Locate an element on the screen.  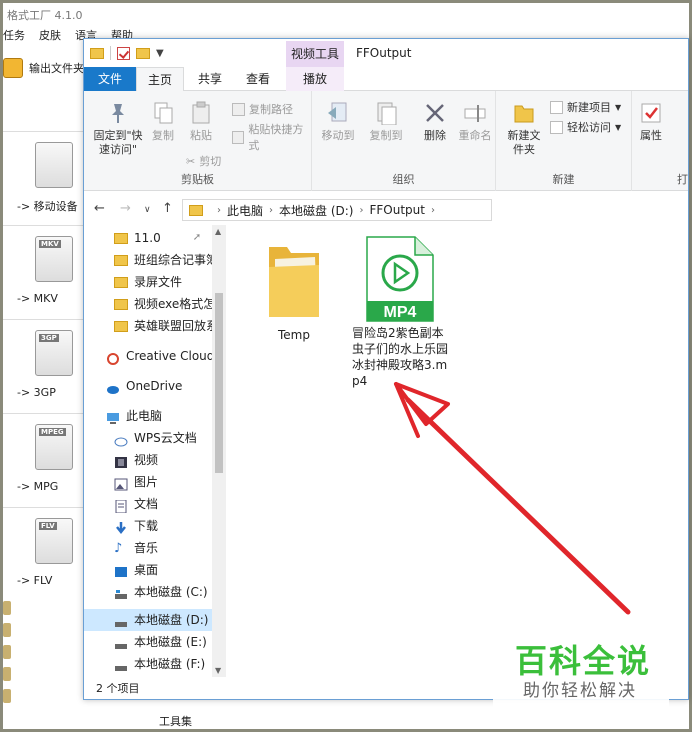
nav-item-quick-3: 视频exe格式怎 is located at coordinates (164, 304).